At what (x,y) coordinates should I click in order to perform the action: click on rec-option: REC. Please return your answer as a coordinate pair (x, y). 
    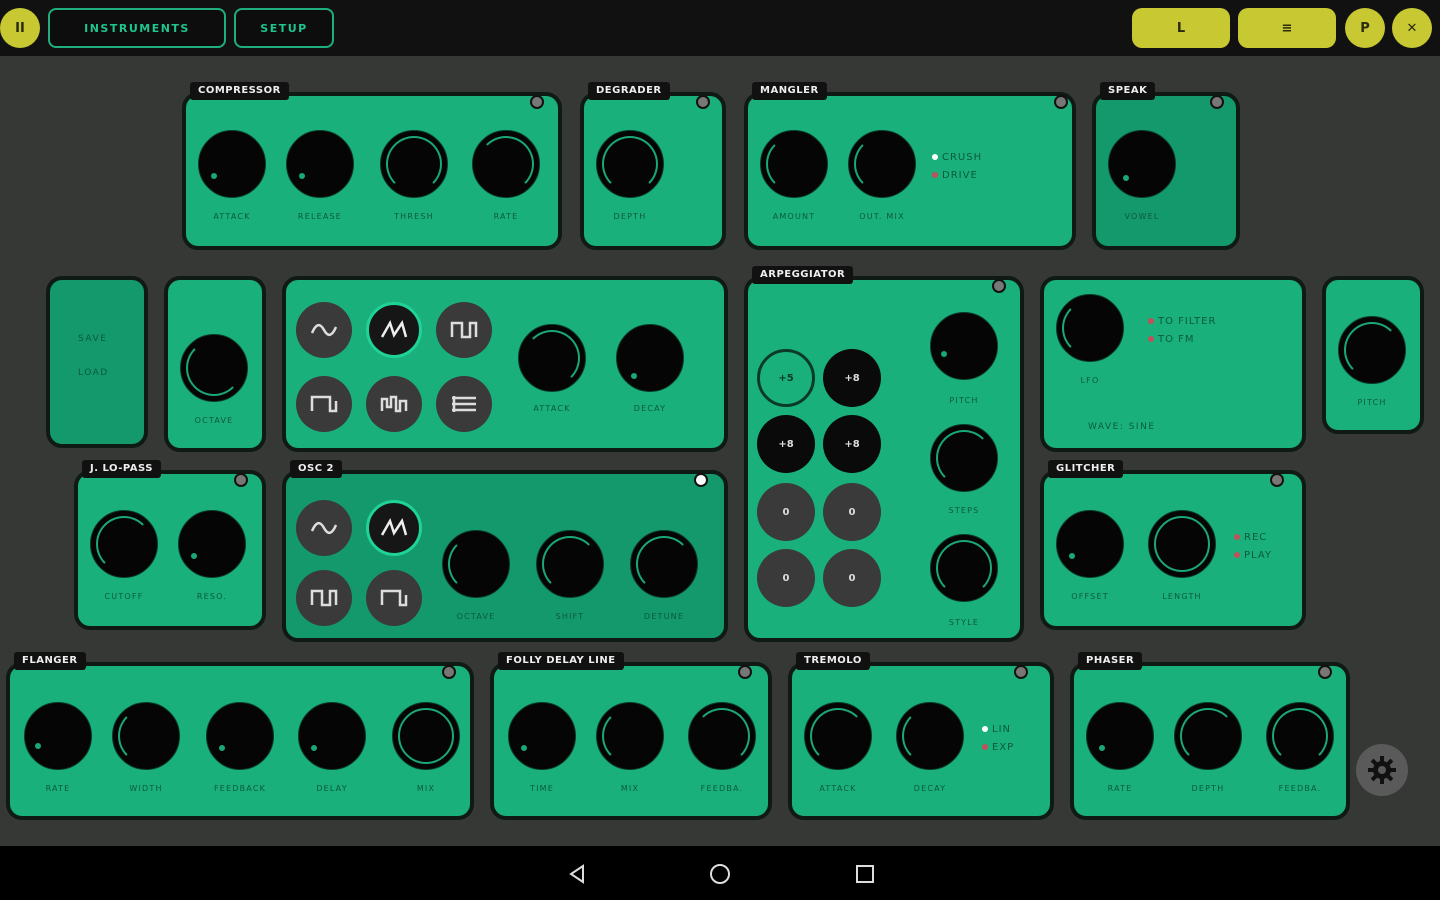
    Looking at the image, I should click on (1250, 537).